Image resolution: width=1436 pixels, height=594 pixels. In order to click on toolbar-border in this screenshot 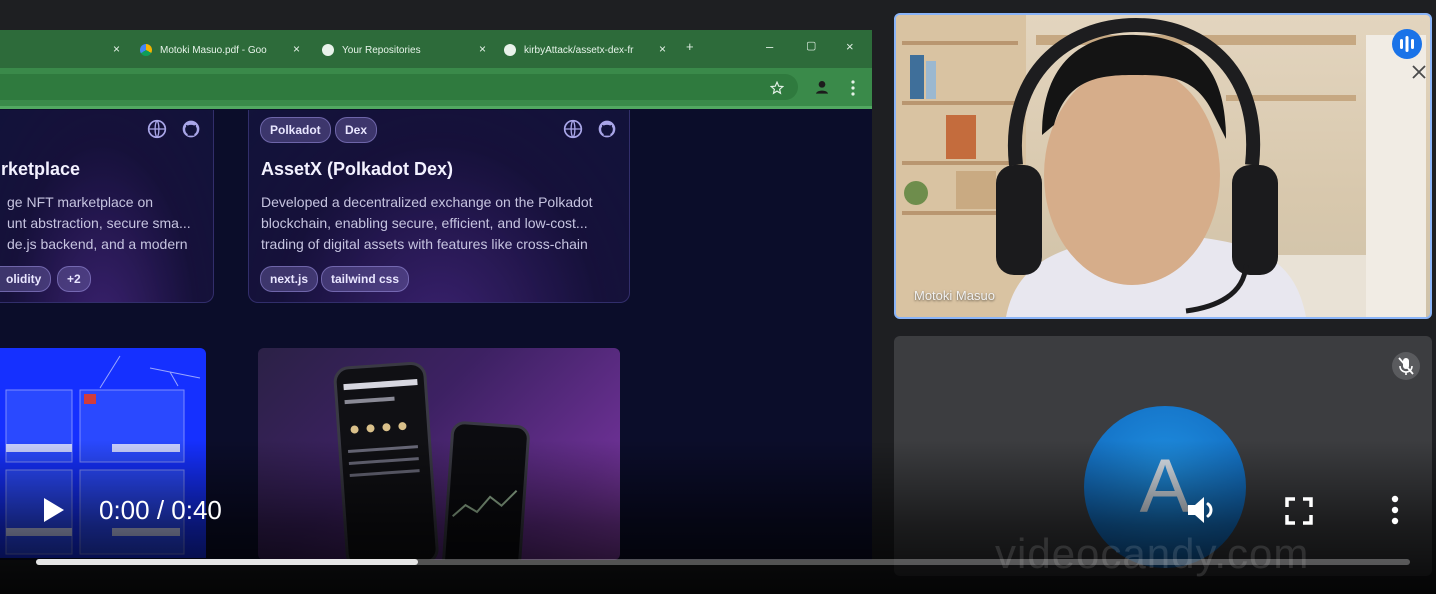, I will do `click(436, 107)`.